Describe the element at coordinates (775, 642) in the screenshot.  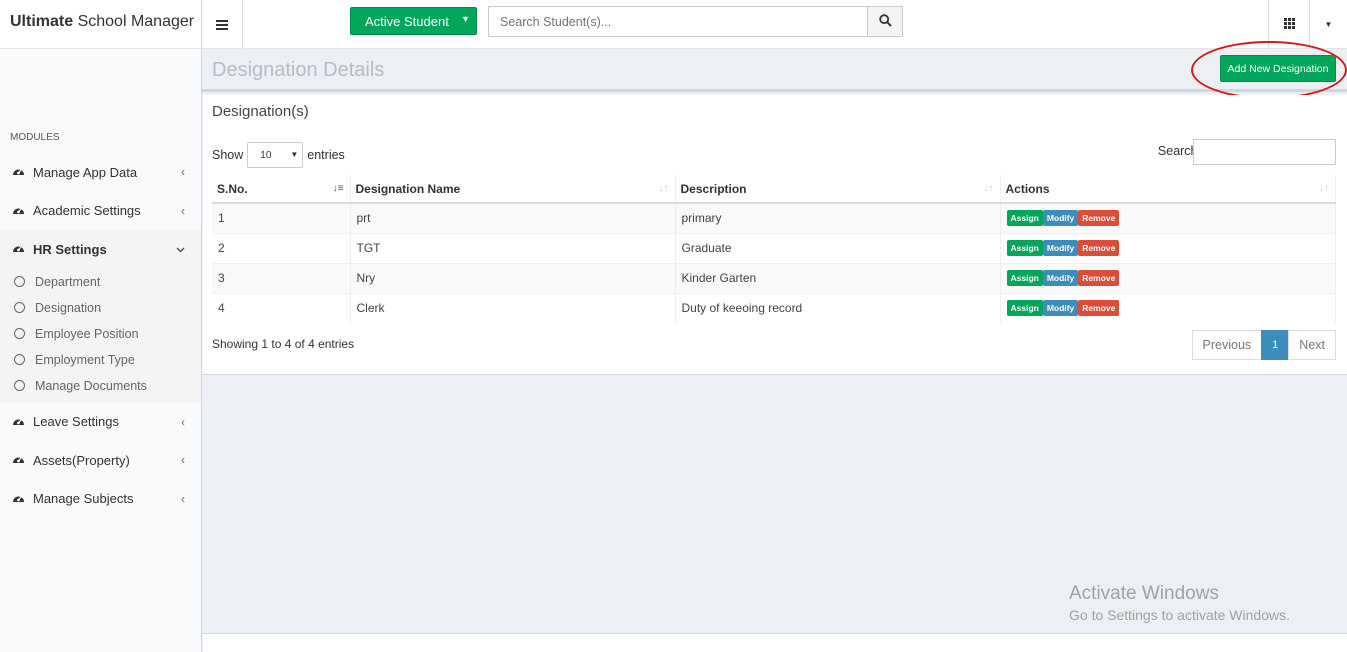
I see `footer` at that location.